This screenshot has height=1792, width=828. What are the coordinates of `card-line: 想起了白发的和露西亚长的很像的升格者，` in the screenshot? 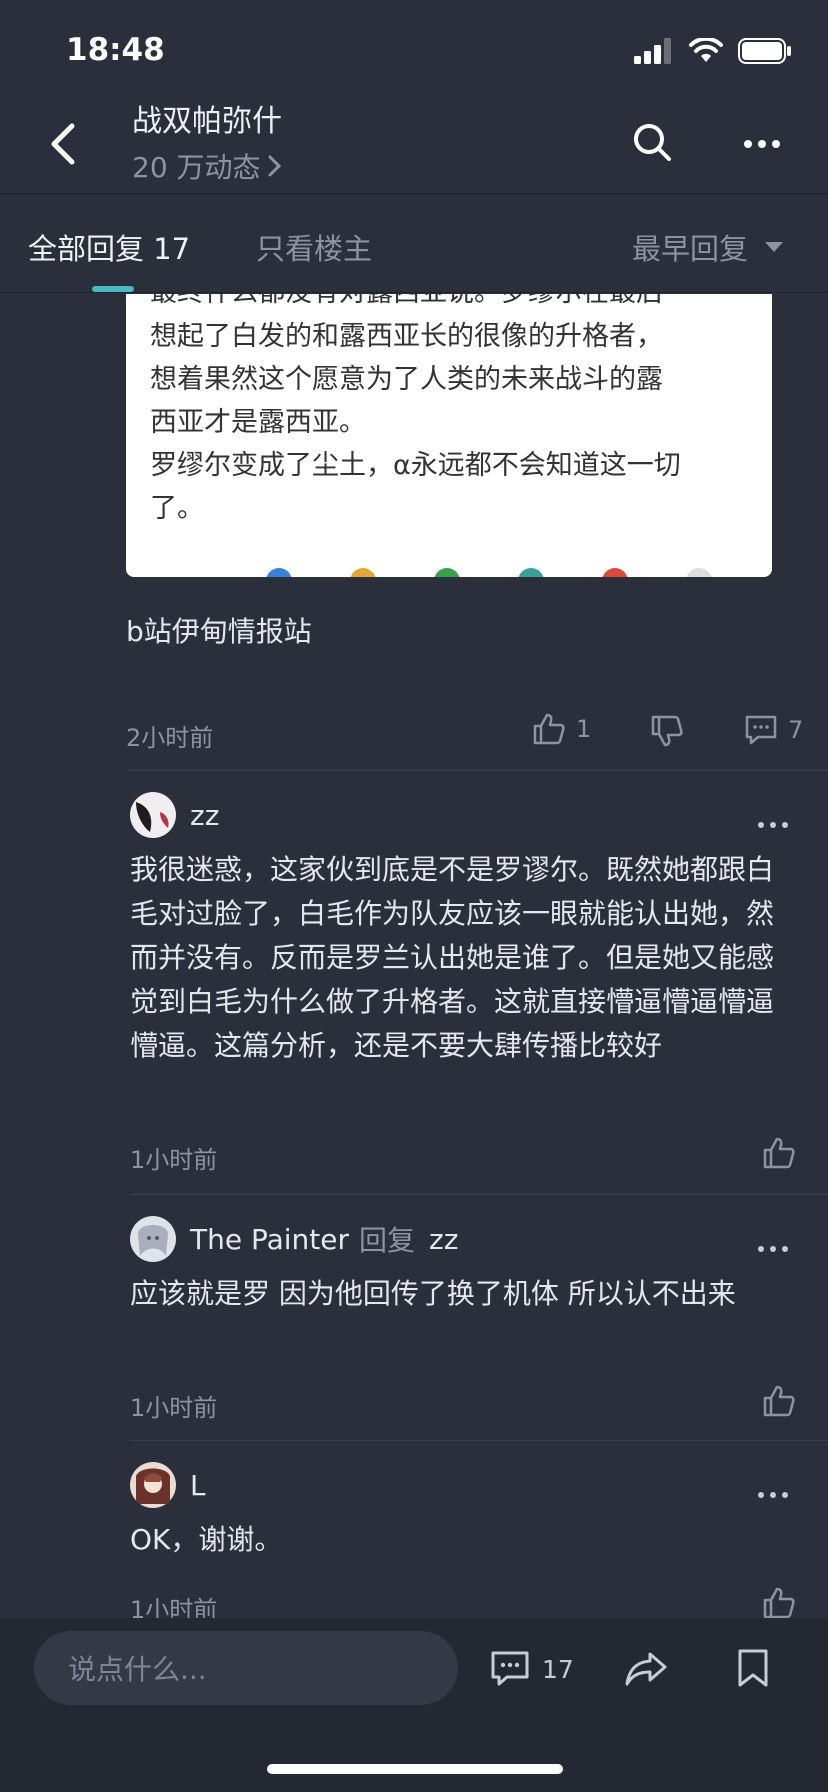 It's located at (406, 336).